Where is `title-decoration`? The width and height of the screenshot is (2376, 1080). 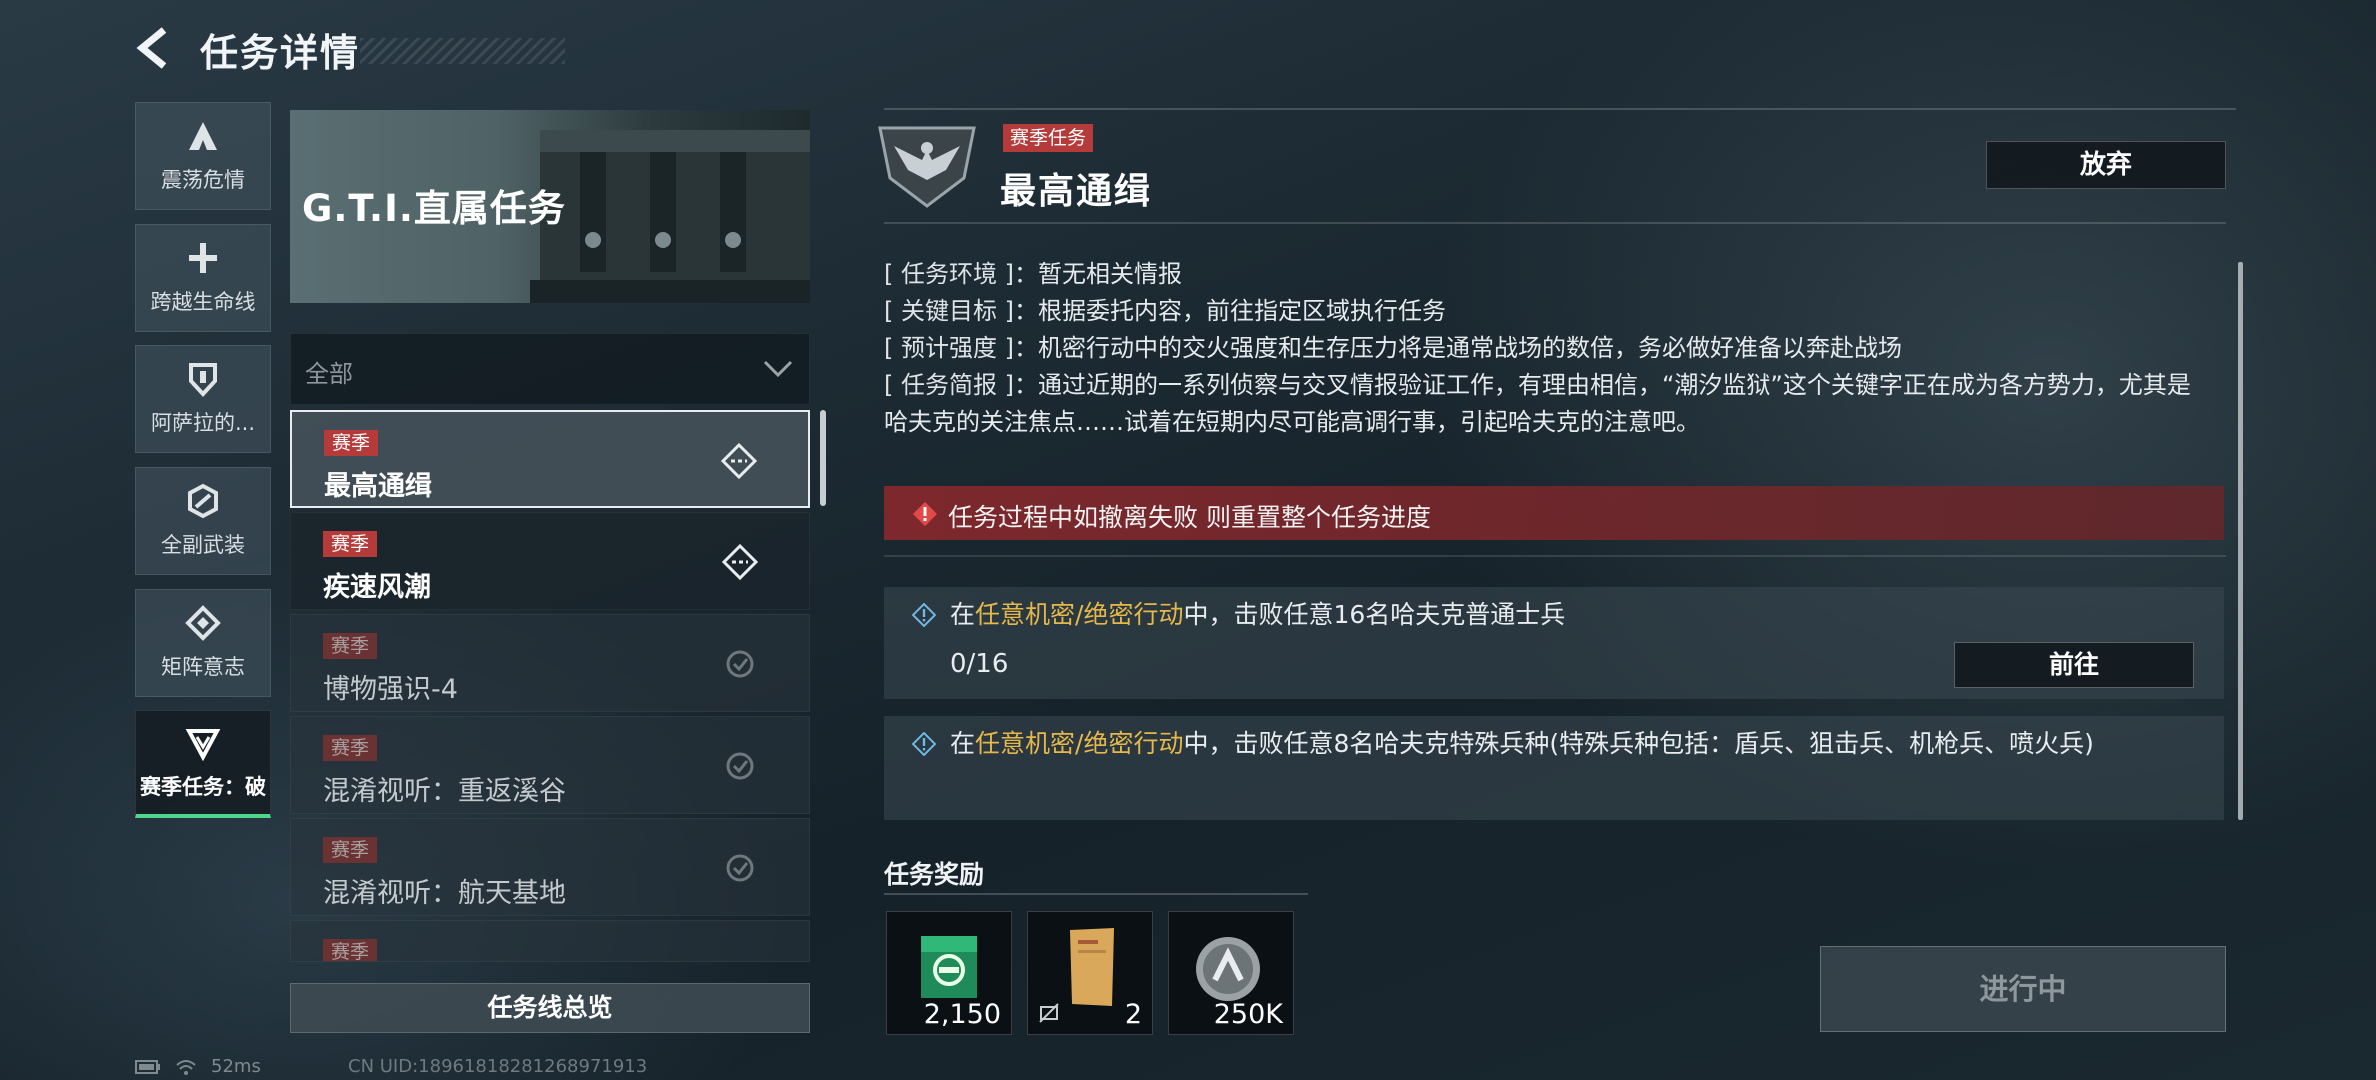
title-decoration is located at coordinates (462, 51).